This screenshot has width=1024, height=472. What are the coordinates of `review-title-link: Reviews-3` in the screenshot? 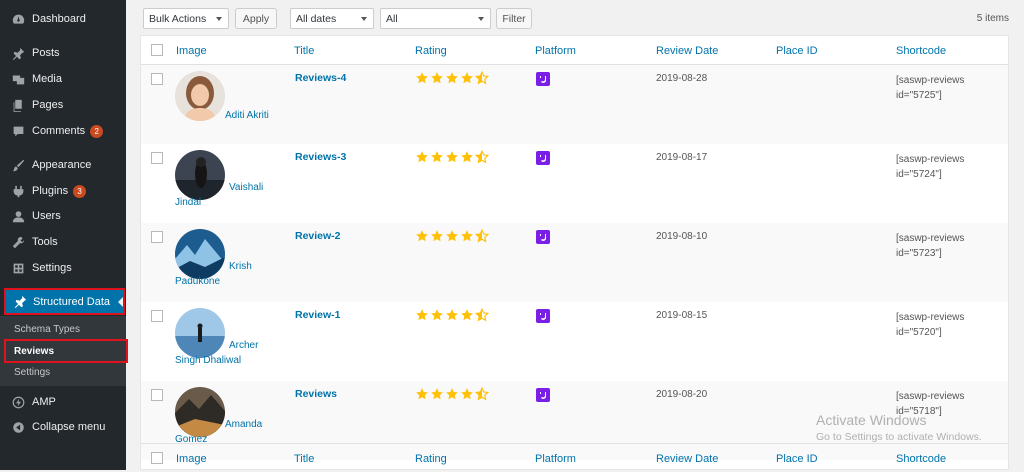 It's located at (320, 157).